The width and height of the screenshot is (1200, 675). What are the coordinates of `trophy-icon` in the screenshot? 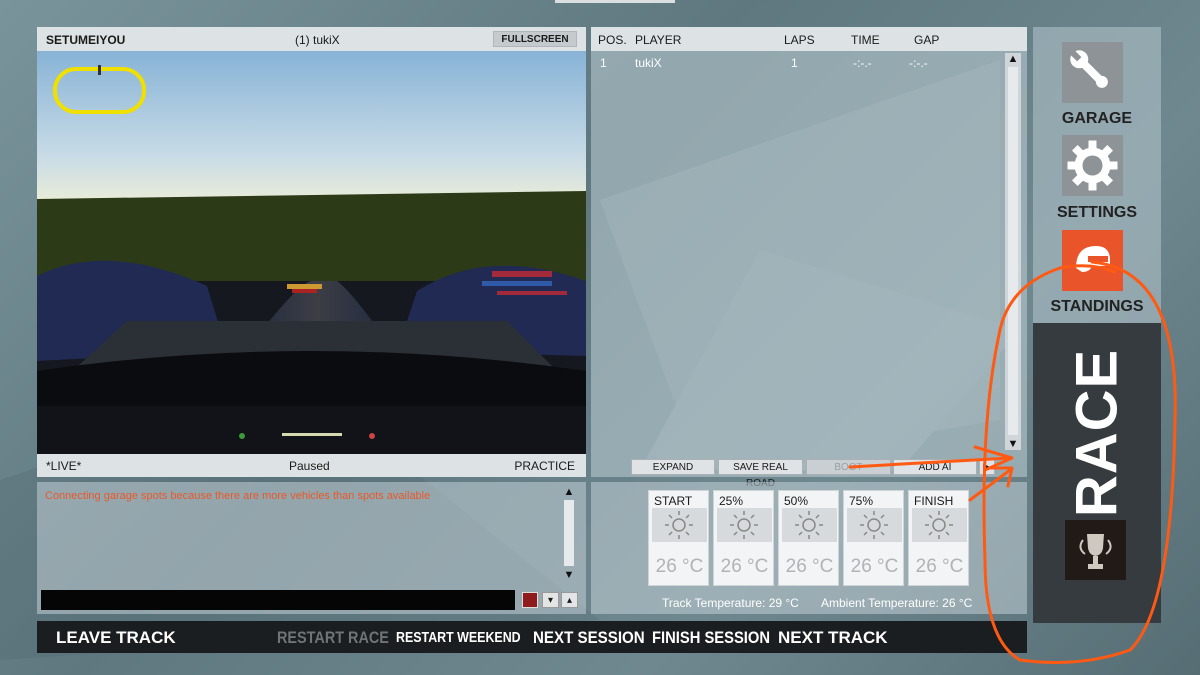 It's located at (1095, 551).